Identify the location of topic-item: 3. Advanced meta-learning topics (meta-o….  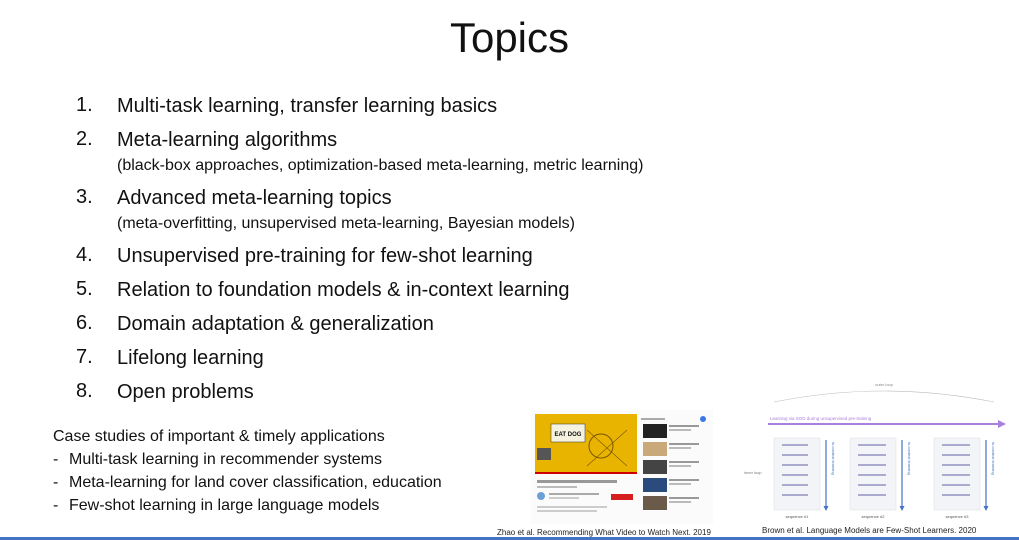
(426, 210).